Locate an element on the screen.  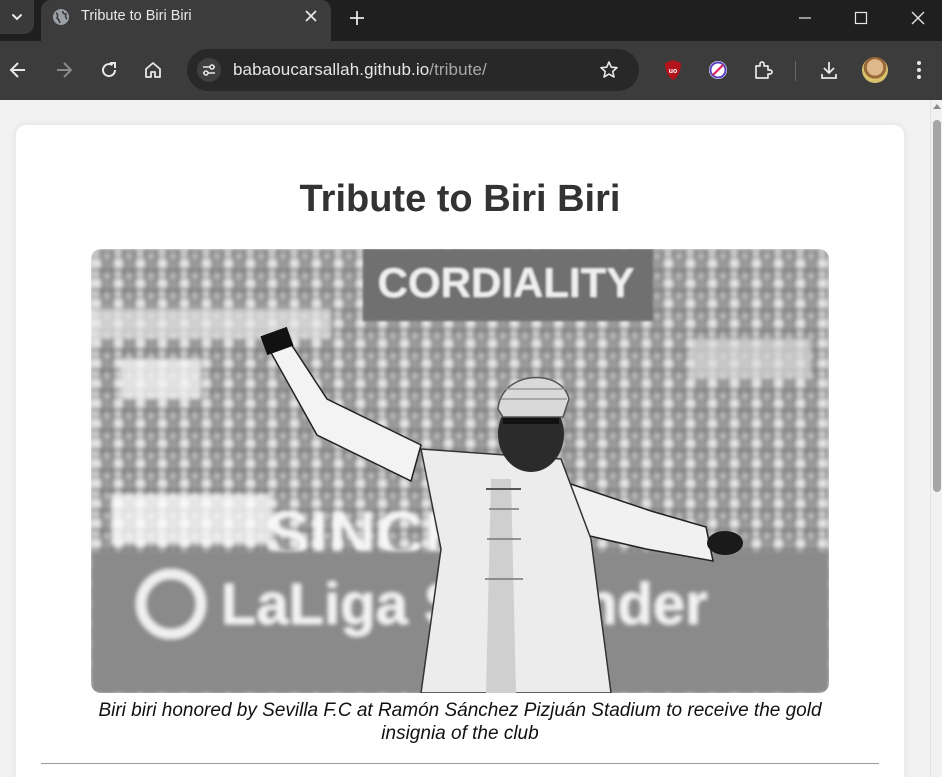
url-text: babaoucarsallah.github.io/tribute/ is located at coordinates (360, 70).